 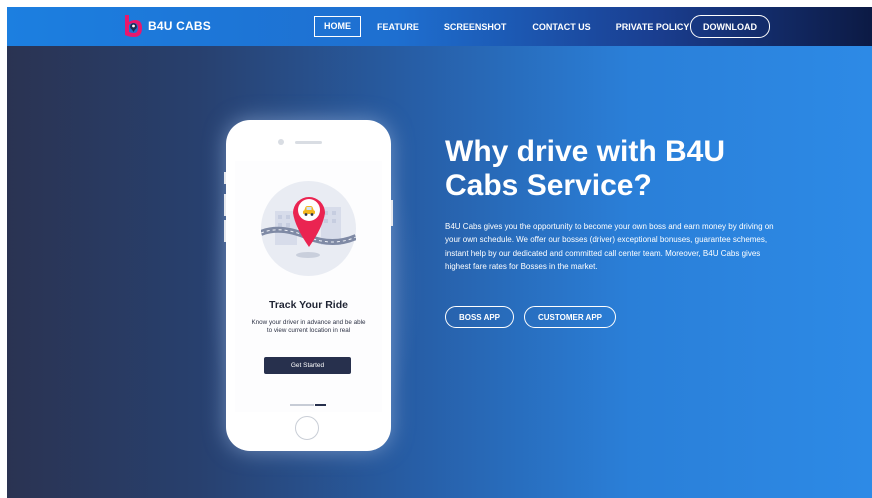 What do you see at coordinates (337, 26) in the screenshot?
I see `nav-home: HOME` at bounding box center [337, 26].